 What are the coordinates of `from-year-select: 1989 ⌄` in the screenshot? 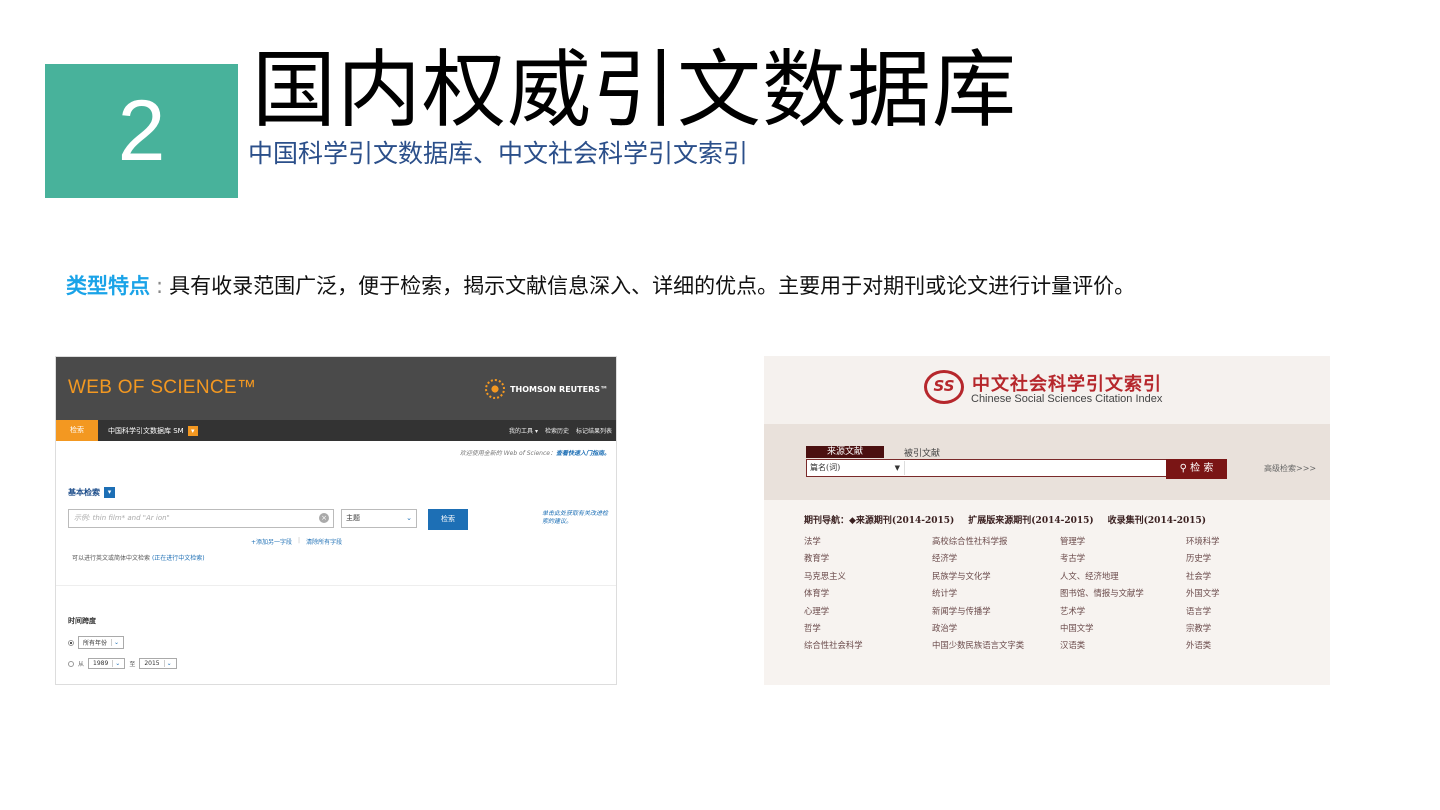 It's located at (107, 663).